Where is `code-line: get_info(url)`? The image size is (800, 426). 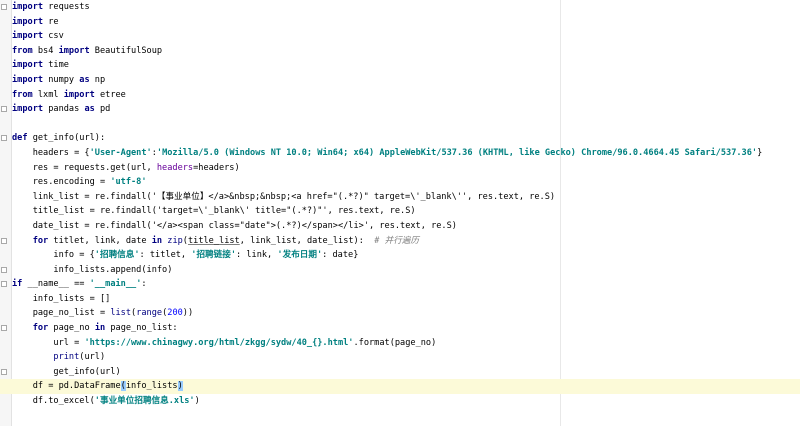
code-line: get_info(url) is located at coordinates (400, 372).